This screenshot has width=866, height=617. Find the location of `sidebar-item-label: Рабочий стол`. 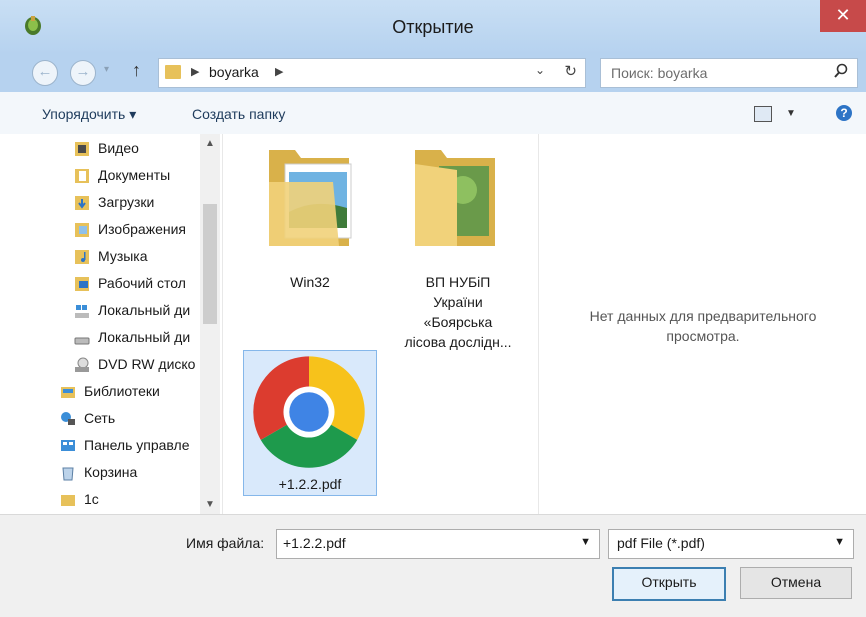

sidebar-item-label: Рабочий стол is located at coordinates (142, 283).